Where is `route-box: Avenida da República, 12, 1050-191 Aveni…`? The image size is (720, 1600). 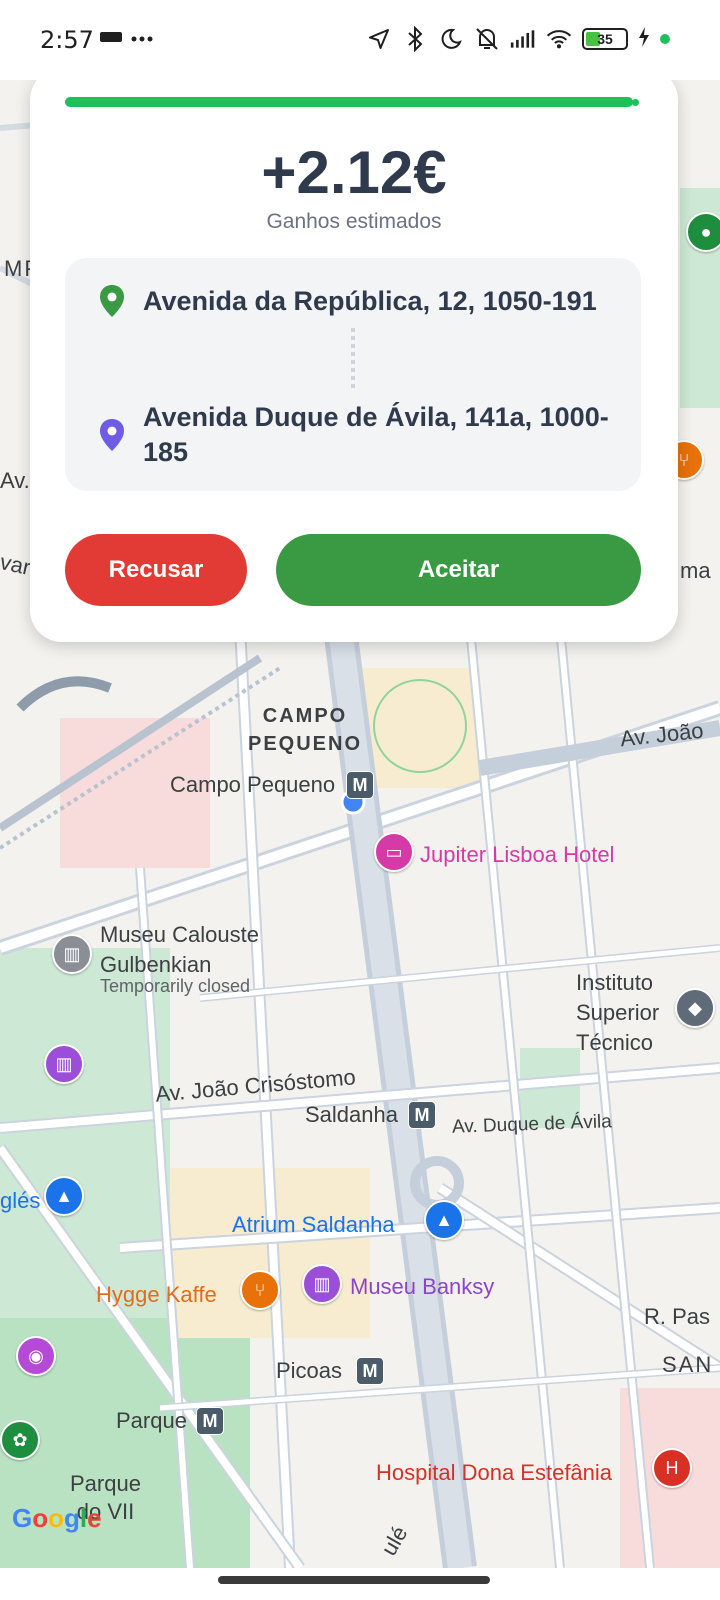
route-box: Avenida da República, 12, 1050-191 Aveni… is located at coordinates (353, 374).